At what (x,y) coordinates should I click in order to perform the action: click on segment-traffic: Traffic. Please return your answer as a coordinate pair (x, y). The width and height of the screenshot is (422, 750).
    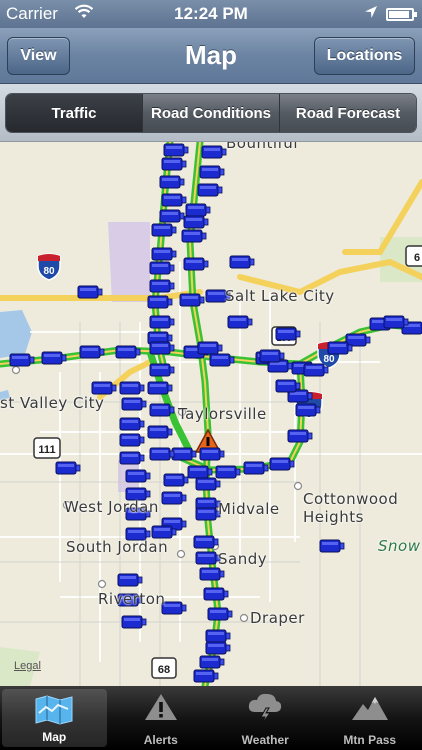
    Looking at the image, I should click on (74, 113).